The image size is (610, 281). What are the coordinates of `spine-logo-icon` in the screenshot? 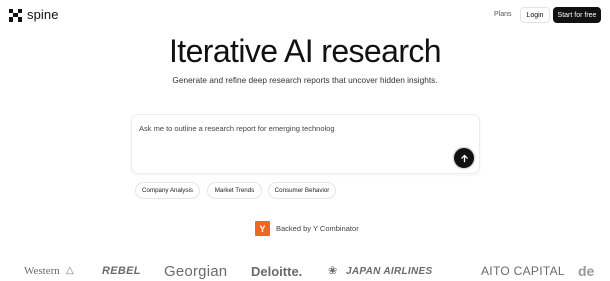 It's located at (15, 15).